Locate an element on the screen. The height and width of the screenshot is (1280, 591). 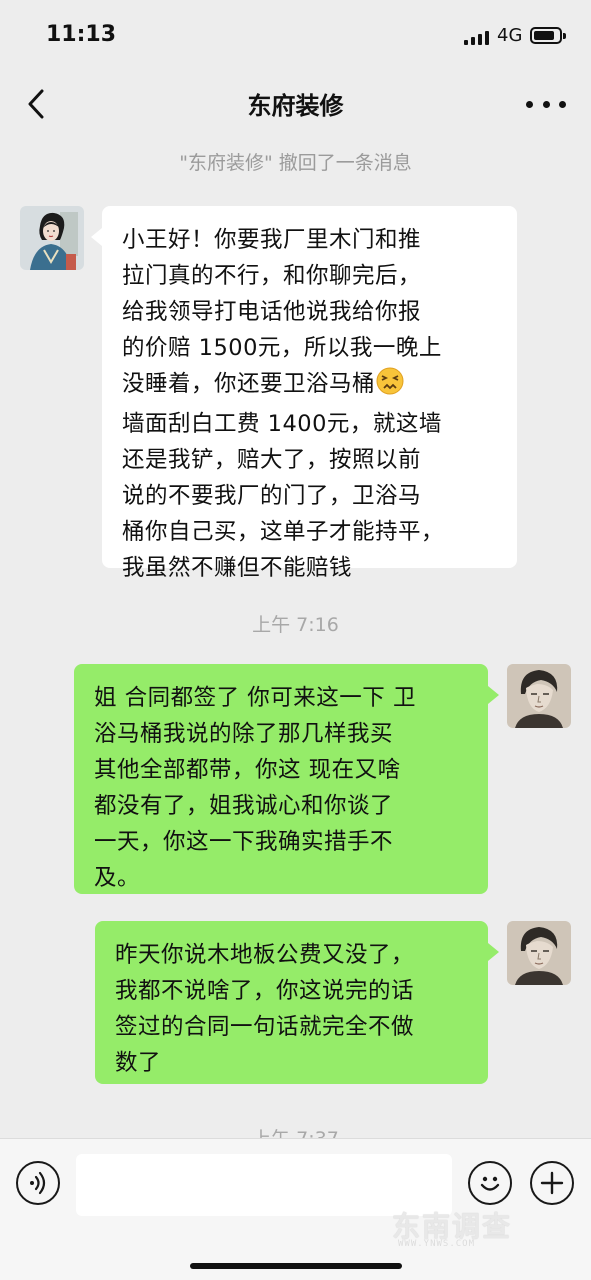
battery-icon is located at coordinates (548, 35).